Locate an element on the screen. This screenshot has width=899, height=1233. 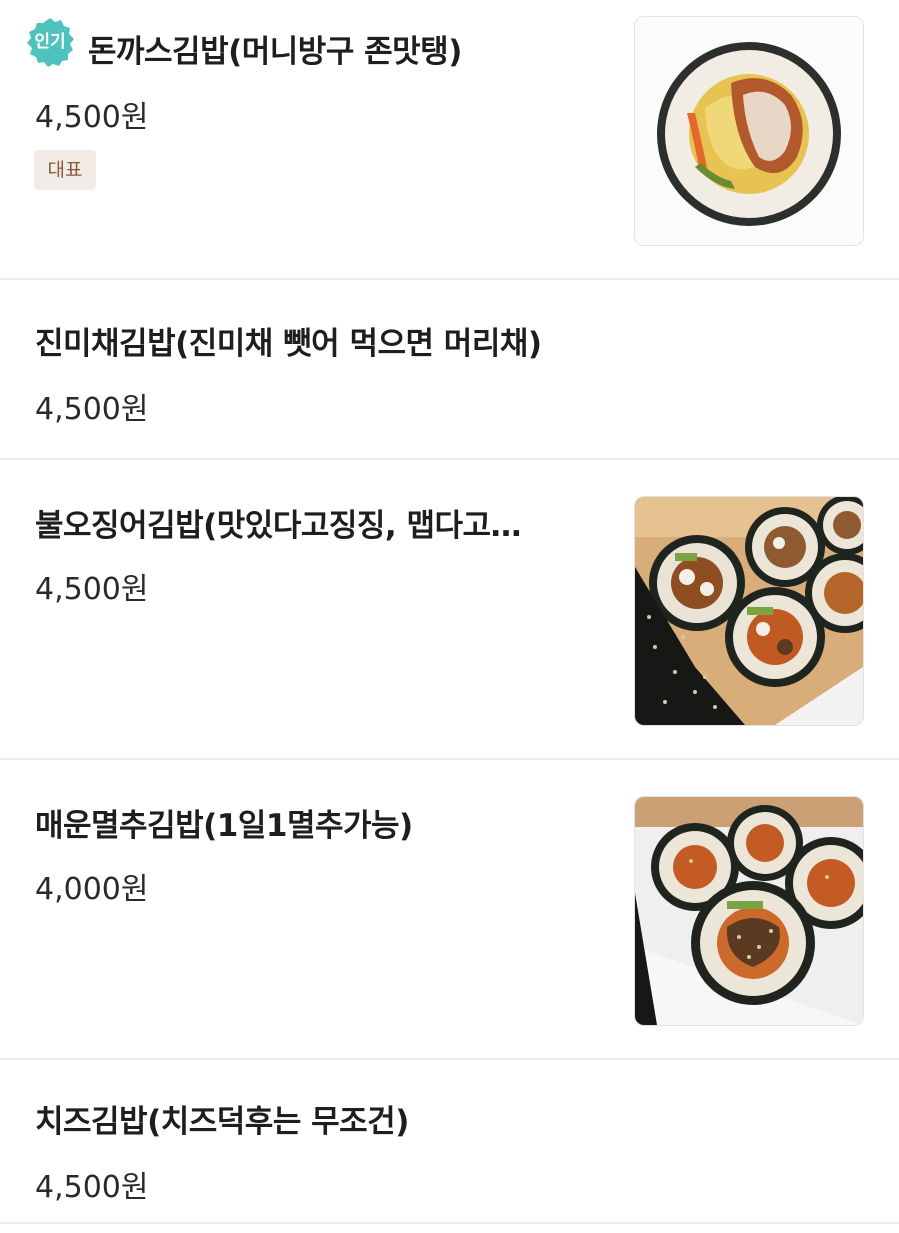
anchovy-kimbap-photo is located at coordinates (749, 911).